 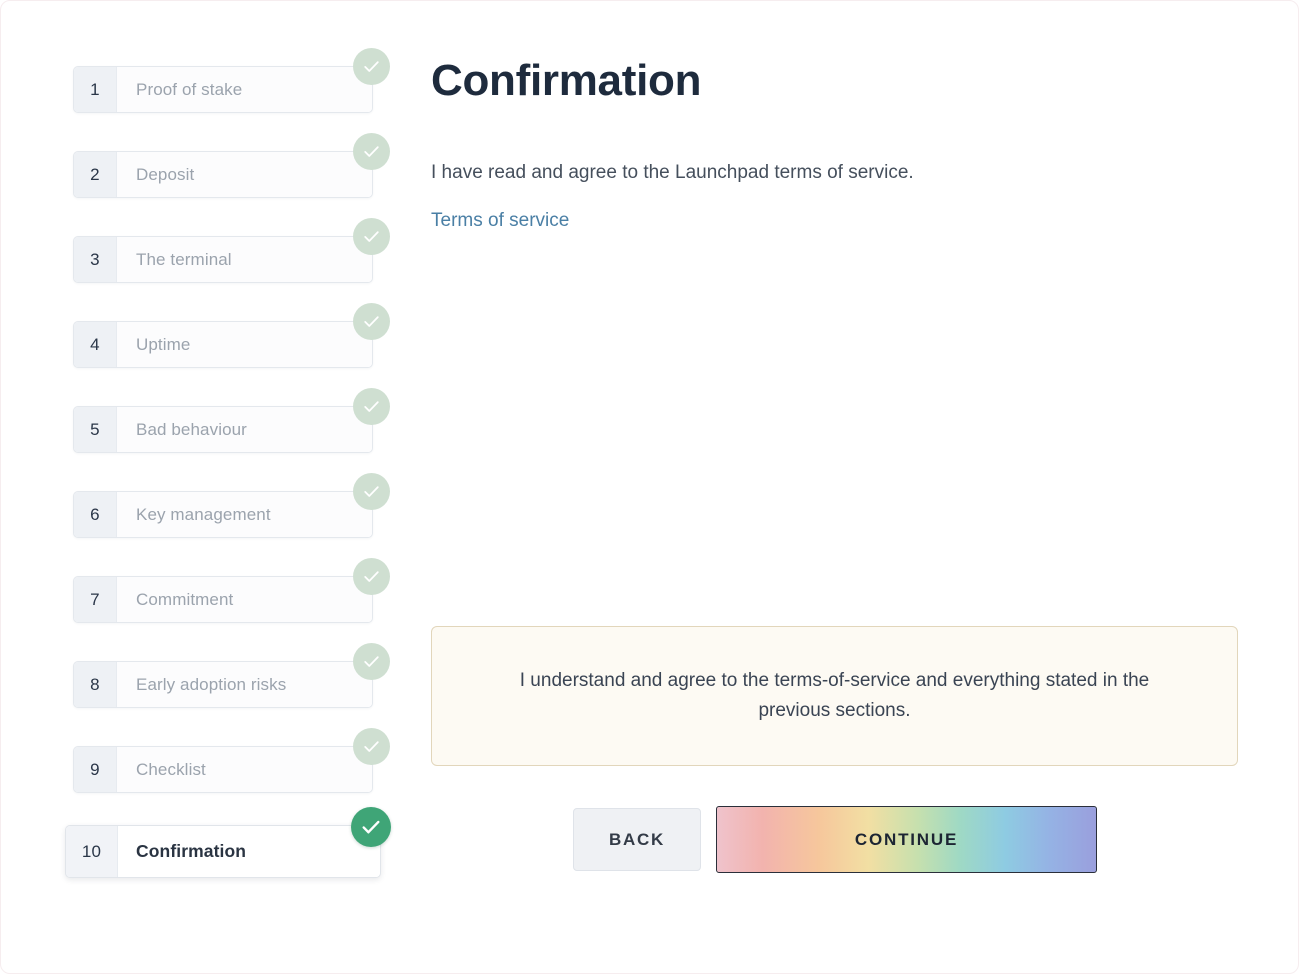 I want to click on step-row: 8 Early adoption risks, so click(x=228, y=689).